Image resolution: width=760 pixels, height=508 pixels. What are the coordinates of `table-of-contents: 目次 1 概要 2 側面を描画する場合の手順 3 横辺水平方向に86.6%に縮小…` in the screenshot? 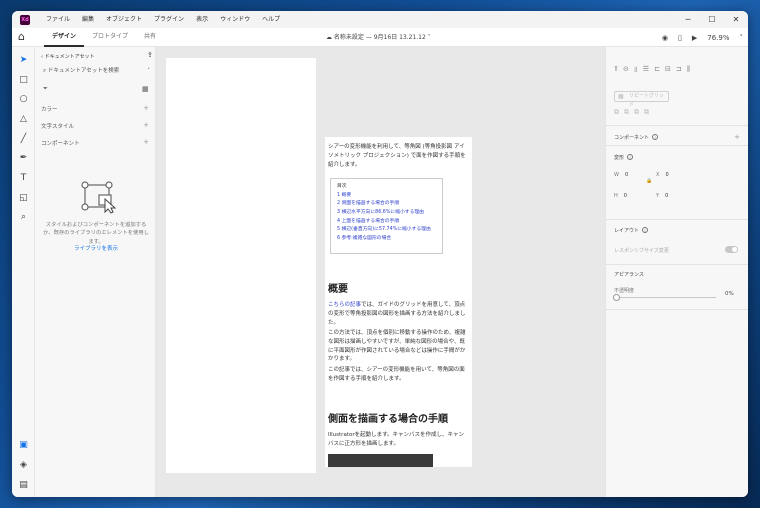 It's located at (386, 216).